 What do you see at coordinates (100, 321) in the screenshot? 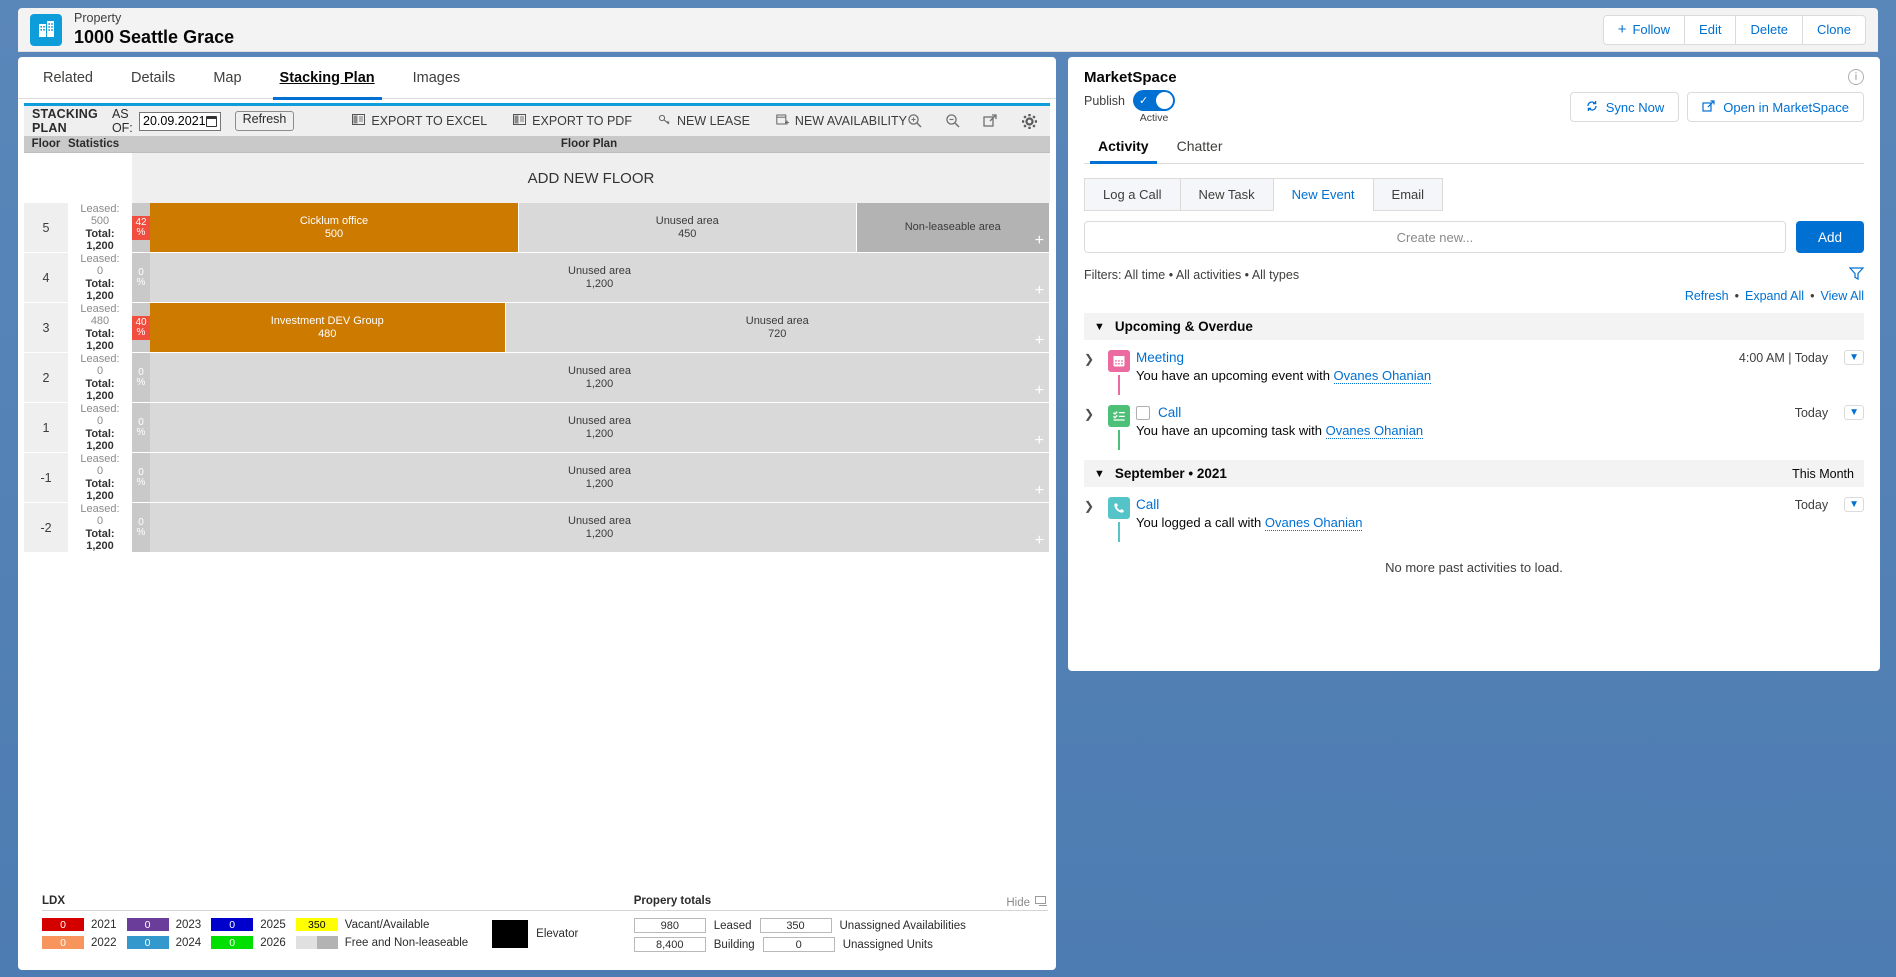
I see `leased-value: 480` at bounding box center [100, 321].